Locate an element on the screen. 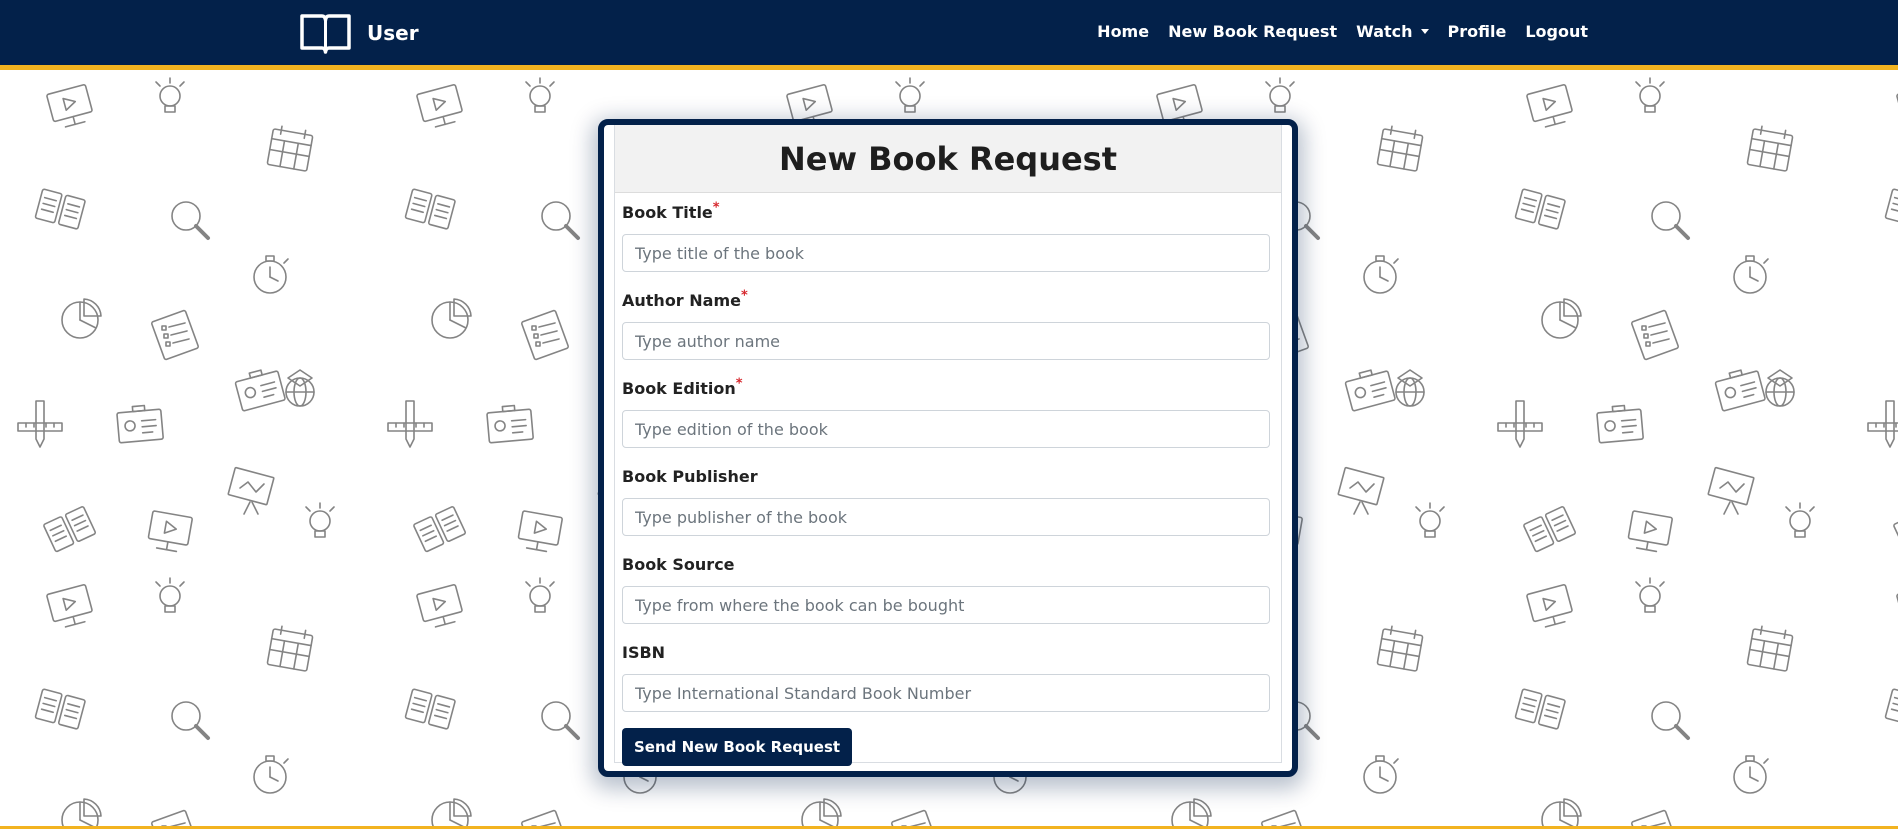 The width and height of the screenshot is (1898, 829). book-edition-group: Book Edition* is located at coordinates (948, 412).